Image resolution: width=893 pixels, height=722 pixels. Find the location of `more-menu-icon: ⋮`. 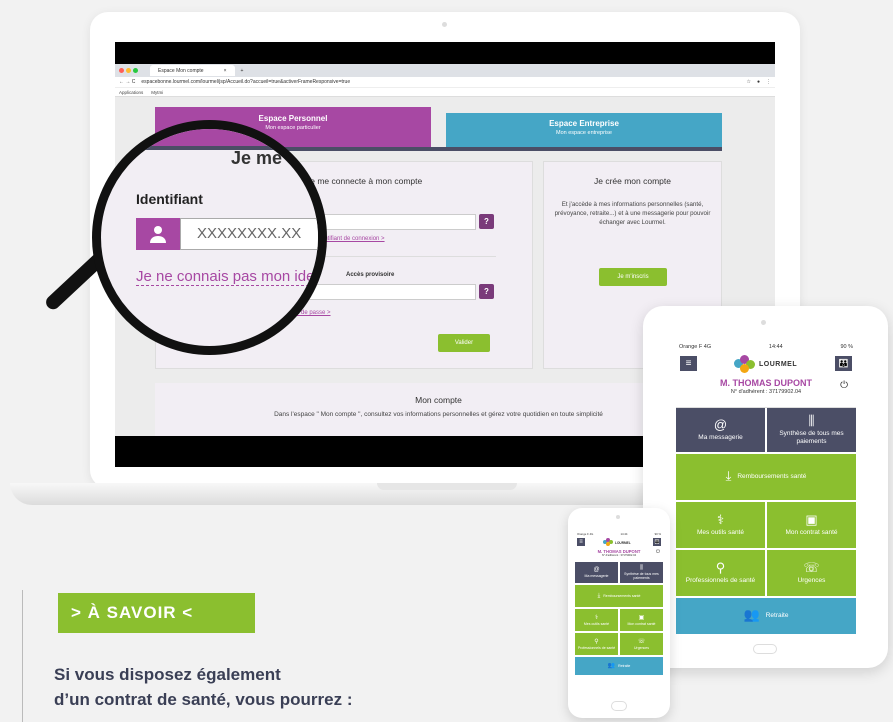

more-menu-icon: ⋮ is located at coordinates (768, 82).